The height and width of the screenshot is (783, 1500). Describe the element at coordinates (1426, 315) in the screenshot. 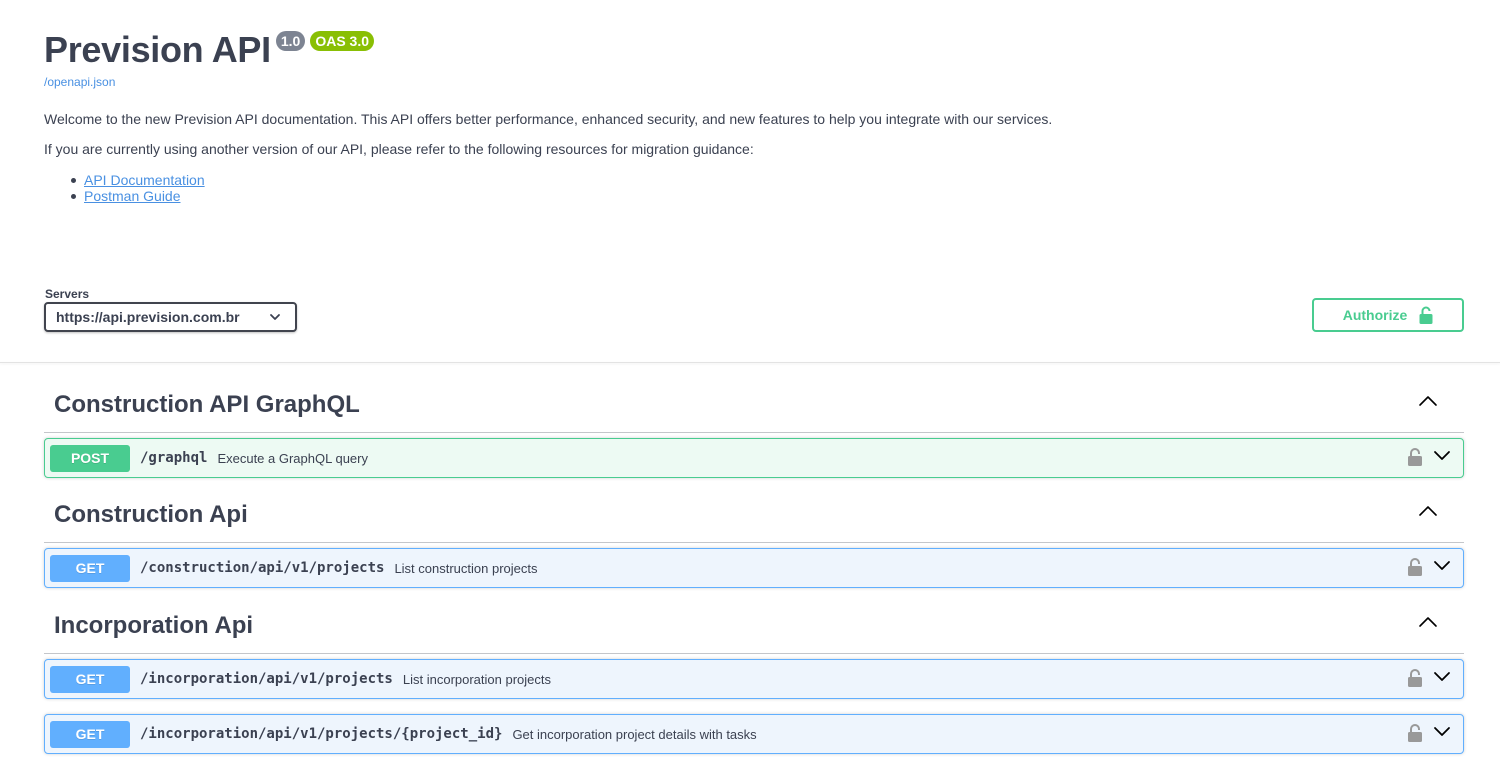

I see `unlock-icon` at that location.